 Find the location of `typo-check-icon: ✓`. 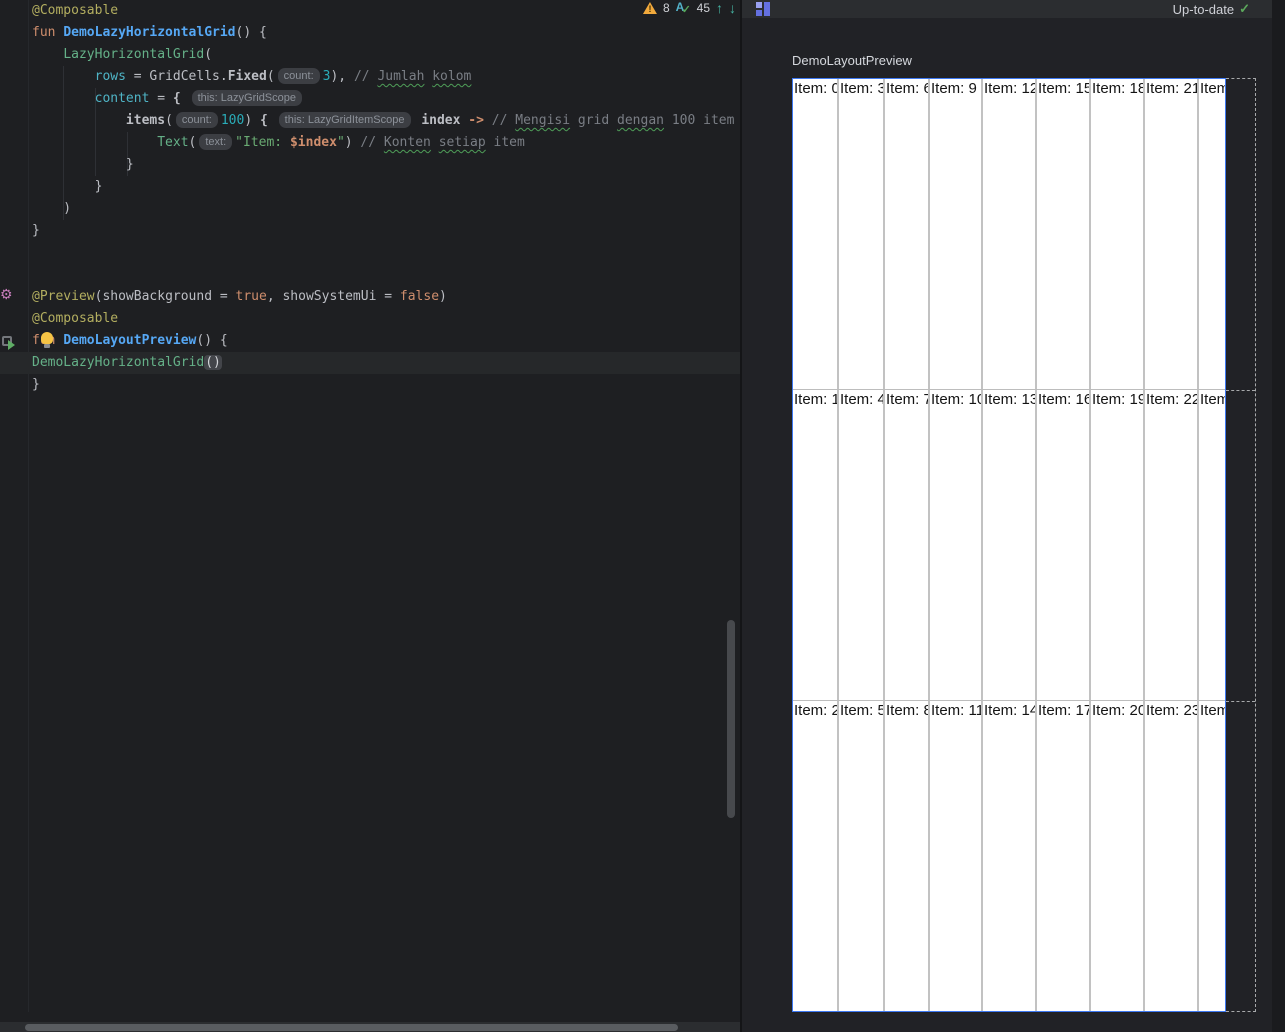

typo-check-icon: ✓ is located at coordinates (686, 10).